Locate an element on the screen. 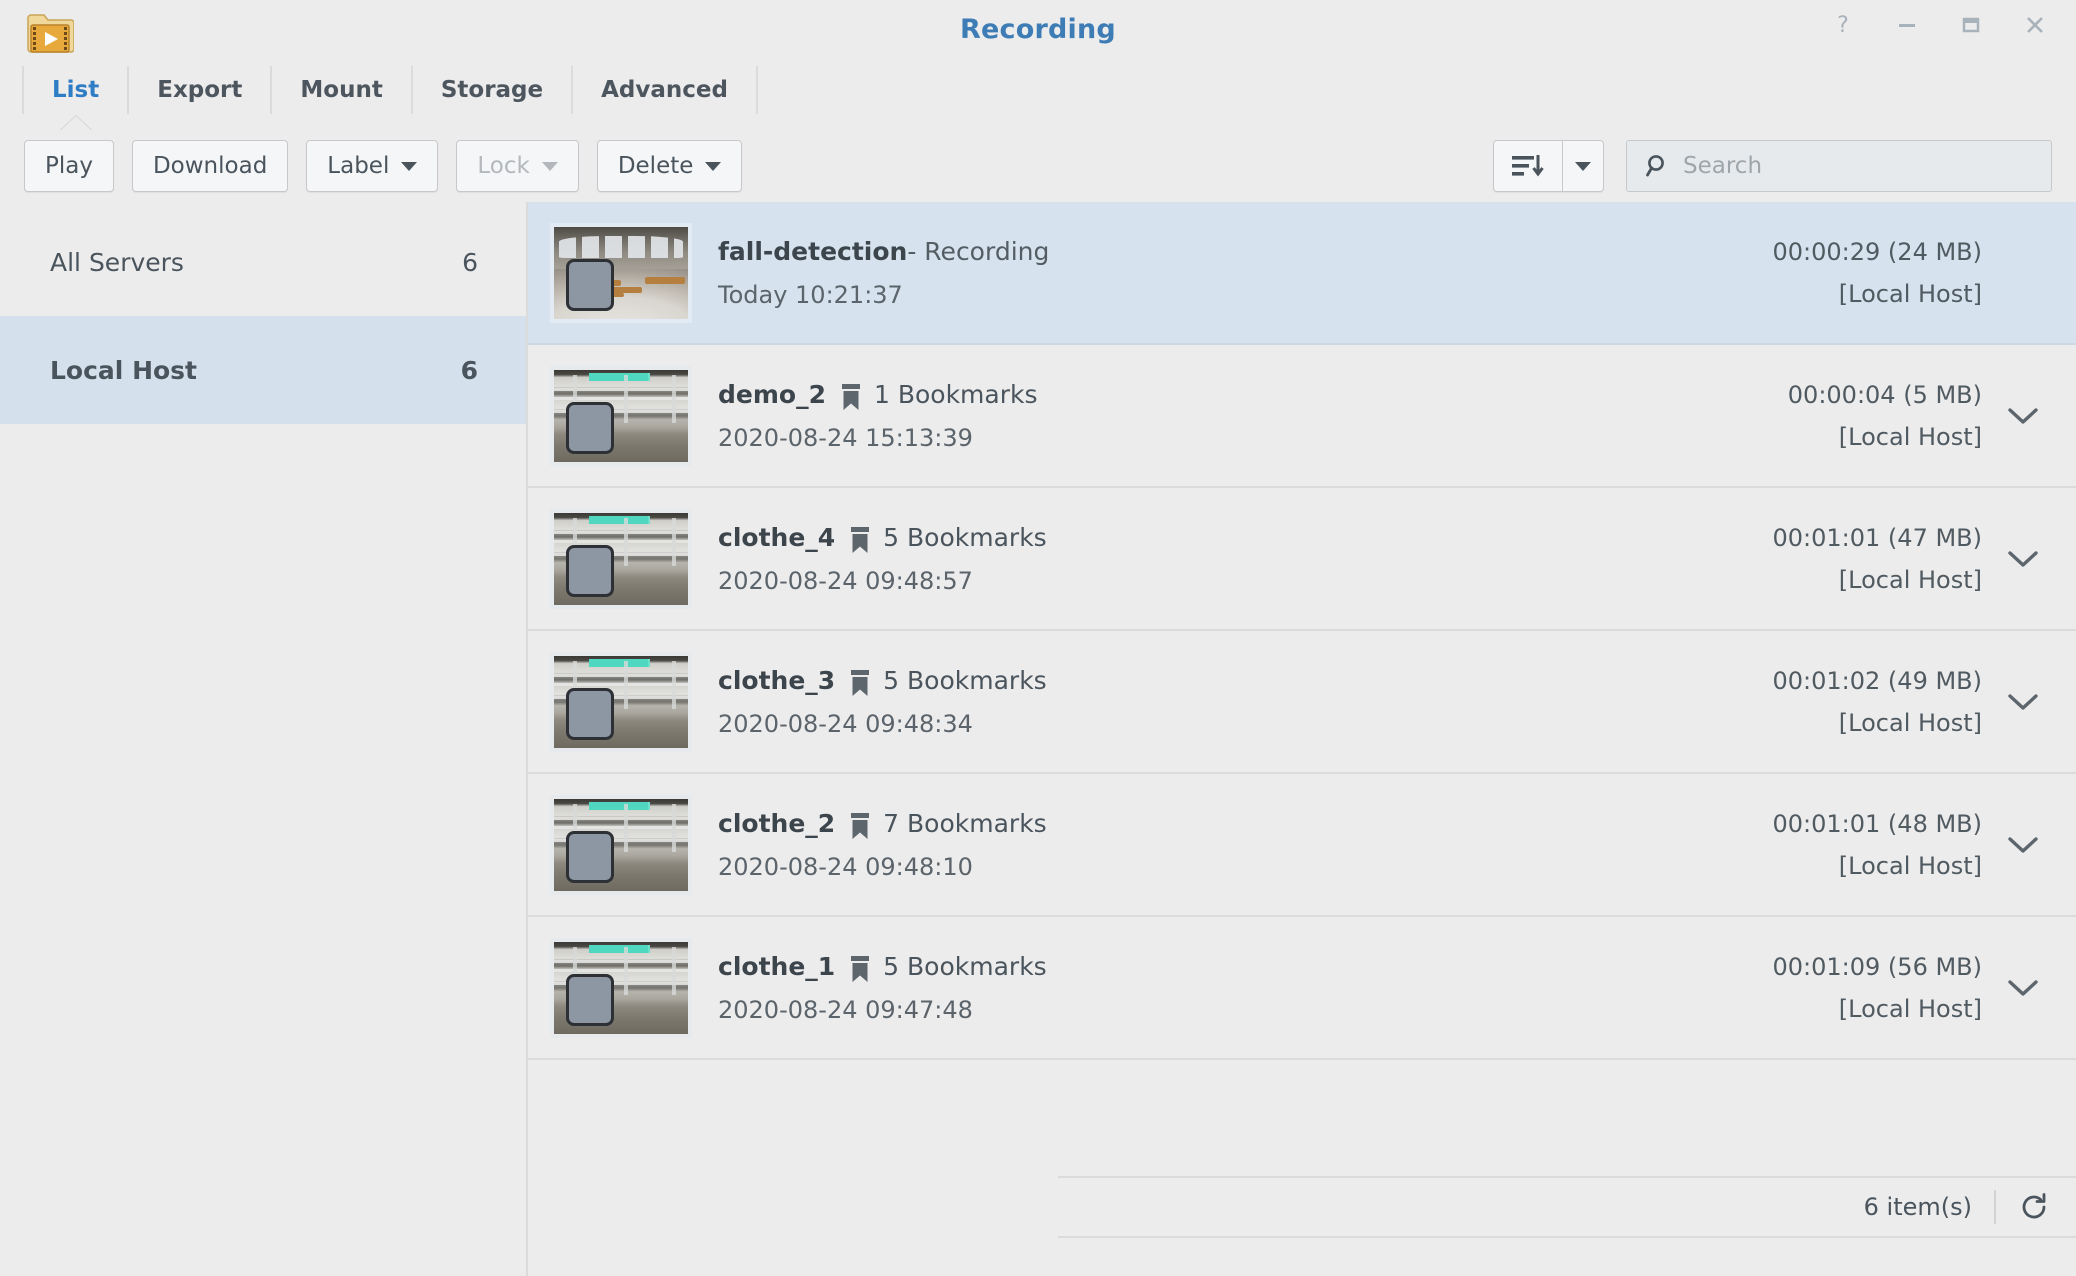 This screenshot has height=1276, width=2076. sort-button is located at coordinates (1528, 166).